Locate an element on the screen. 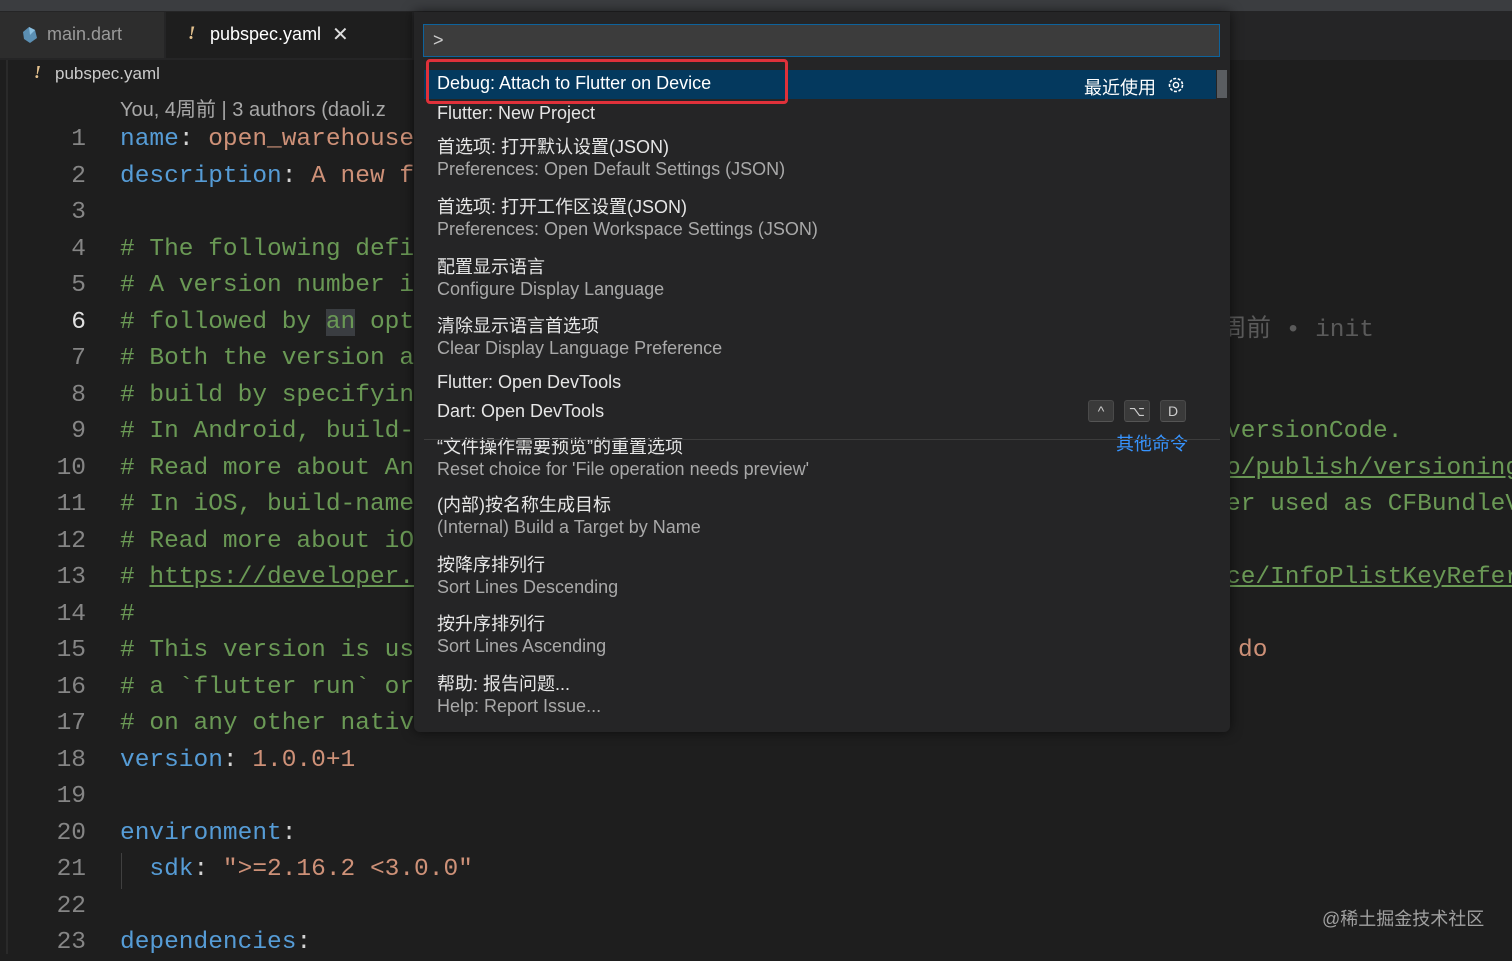  code-text-continuation: o/publish/versioning is located at coordinates (1369, 468).